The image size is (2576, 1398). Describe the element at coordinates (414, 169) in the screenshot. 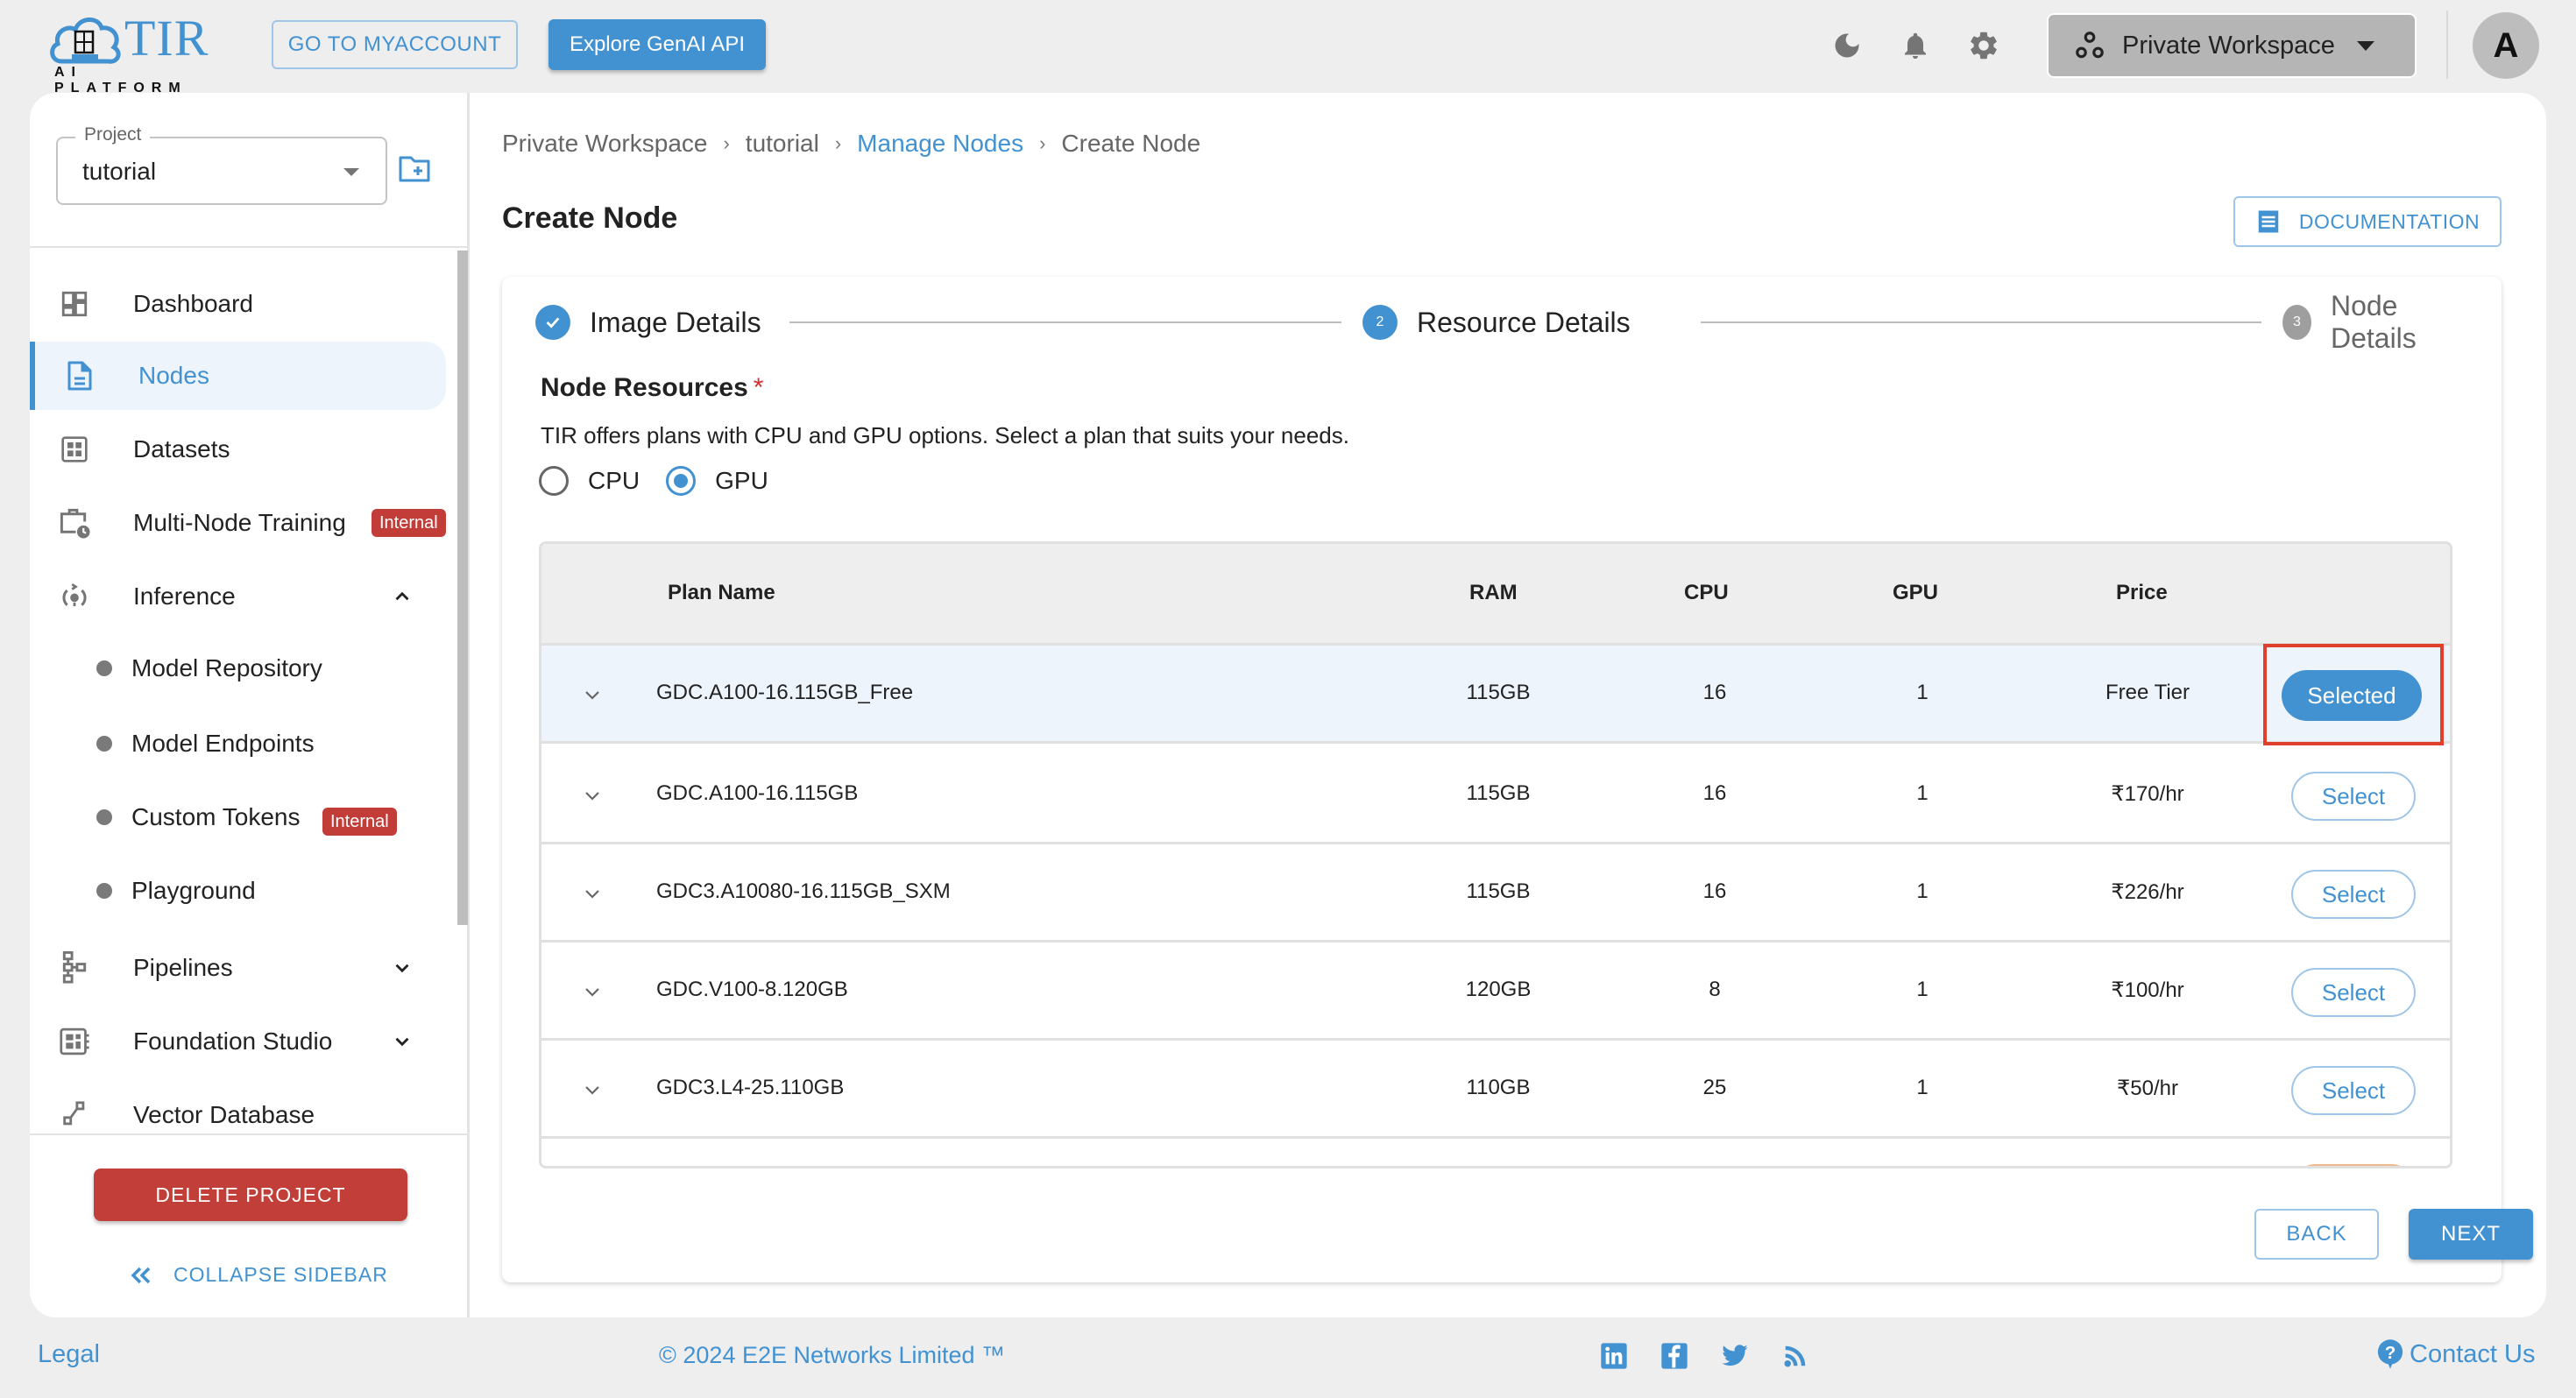

I see `create-project-button` at that location.